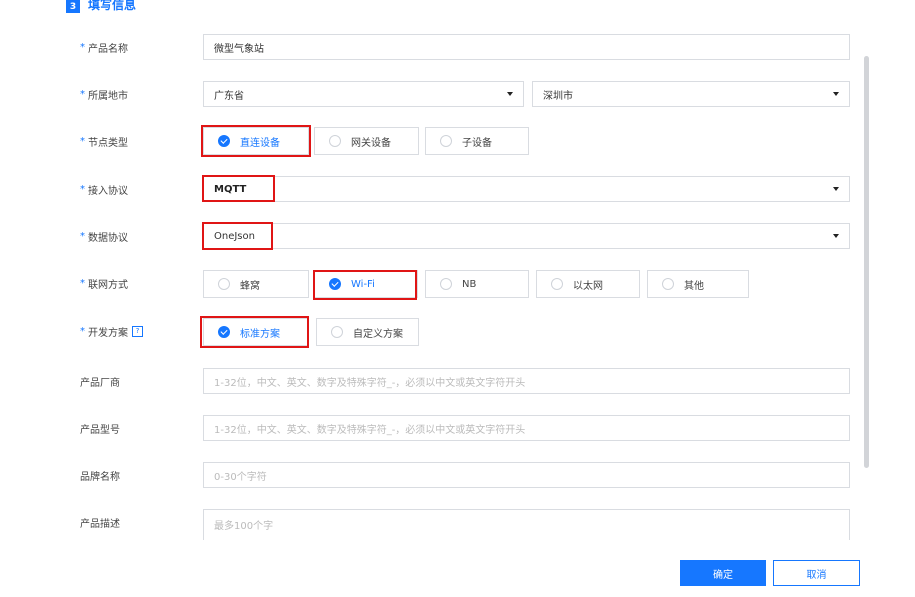 This screenshot has height=597, width=915. I want to click on brand-input: 0-30个字符, so click(526, 475).